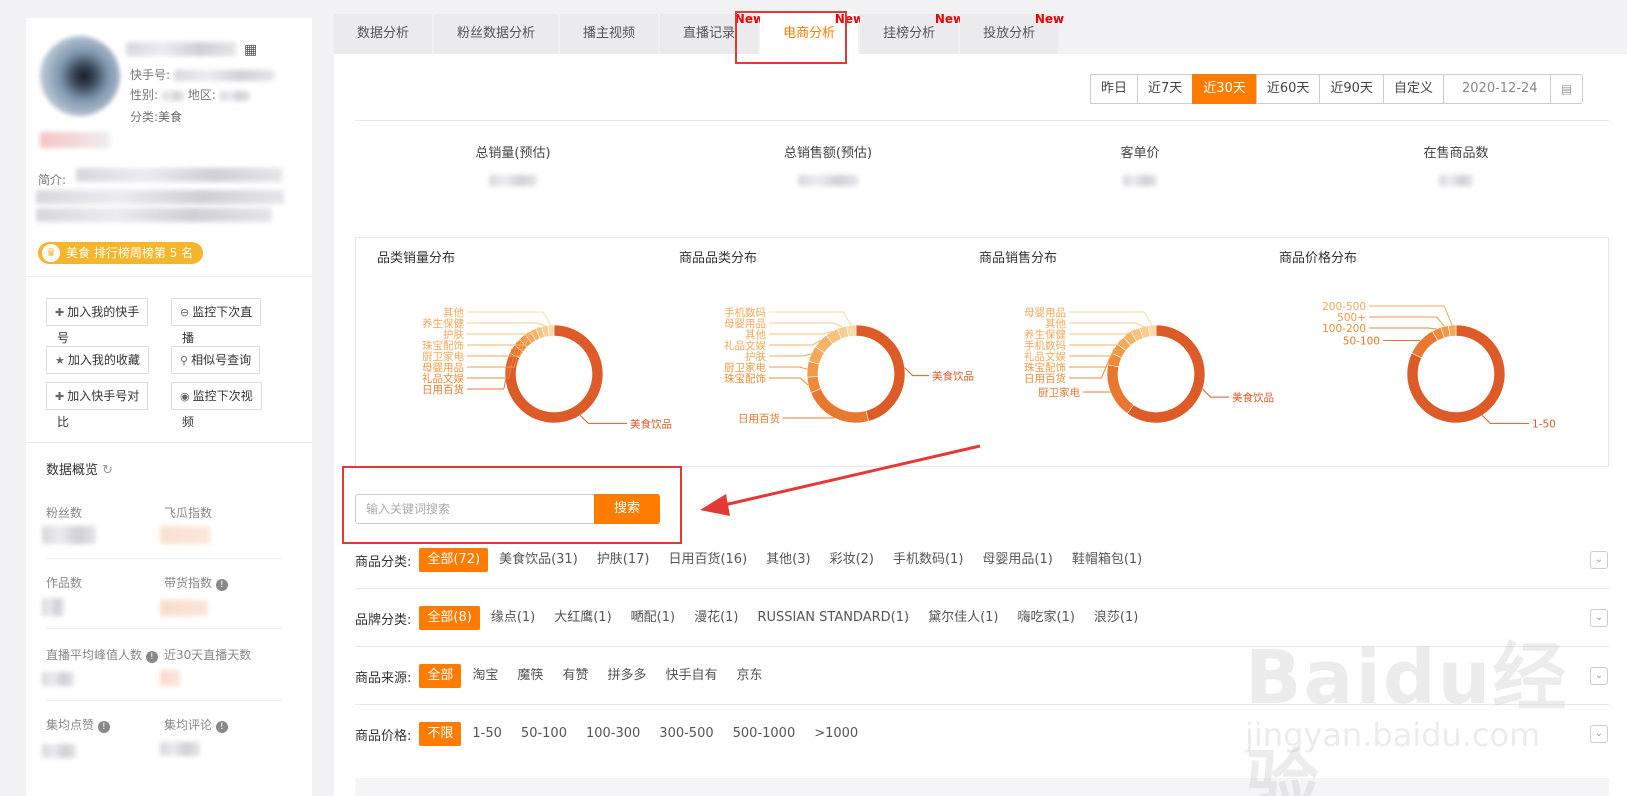 The height and width of the screenshot is (796, 1627). I want to click on filter-option: 快手自有, so click(691, 676).